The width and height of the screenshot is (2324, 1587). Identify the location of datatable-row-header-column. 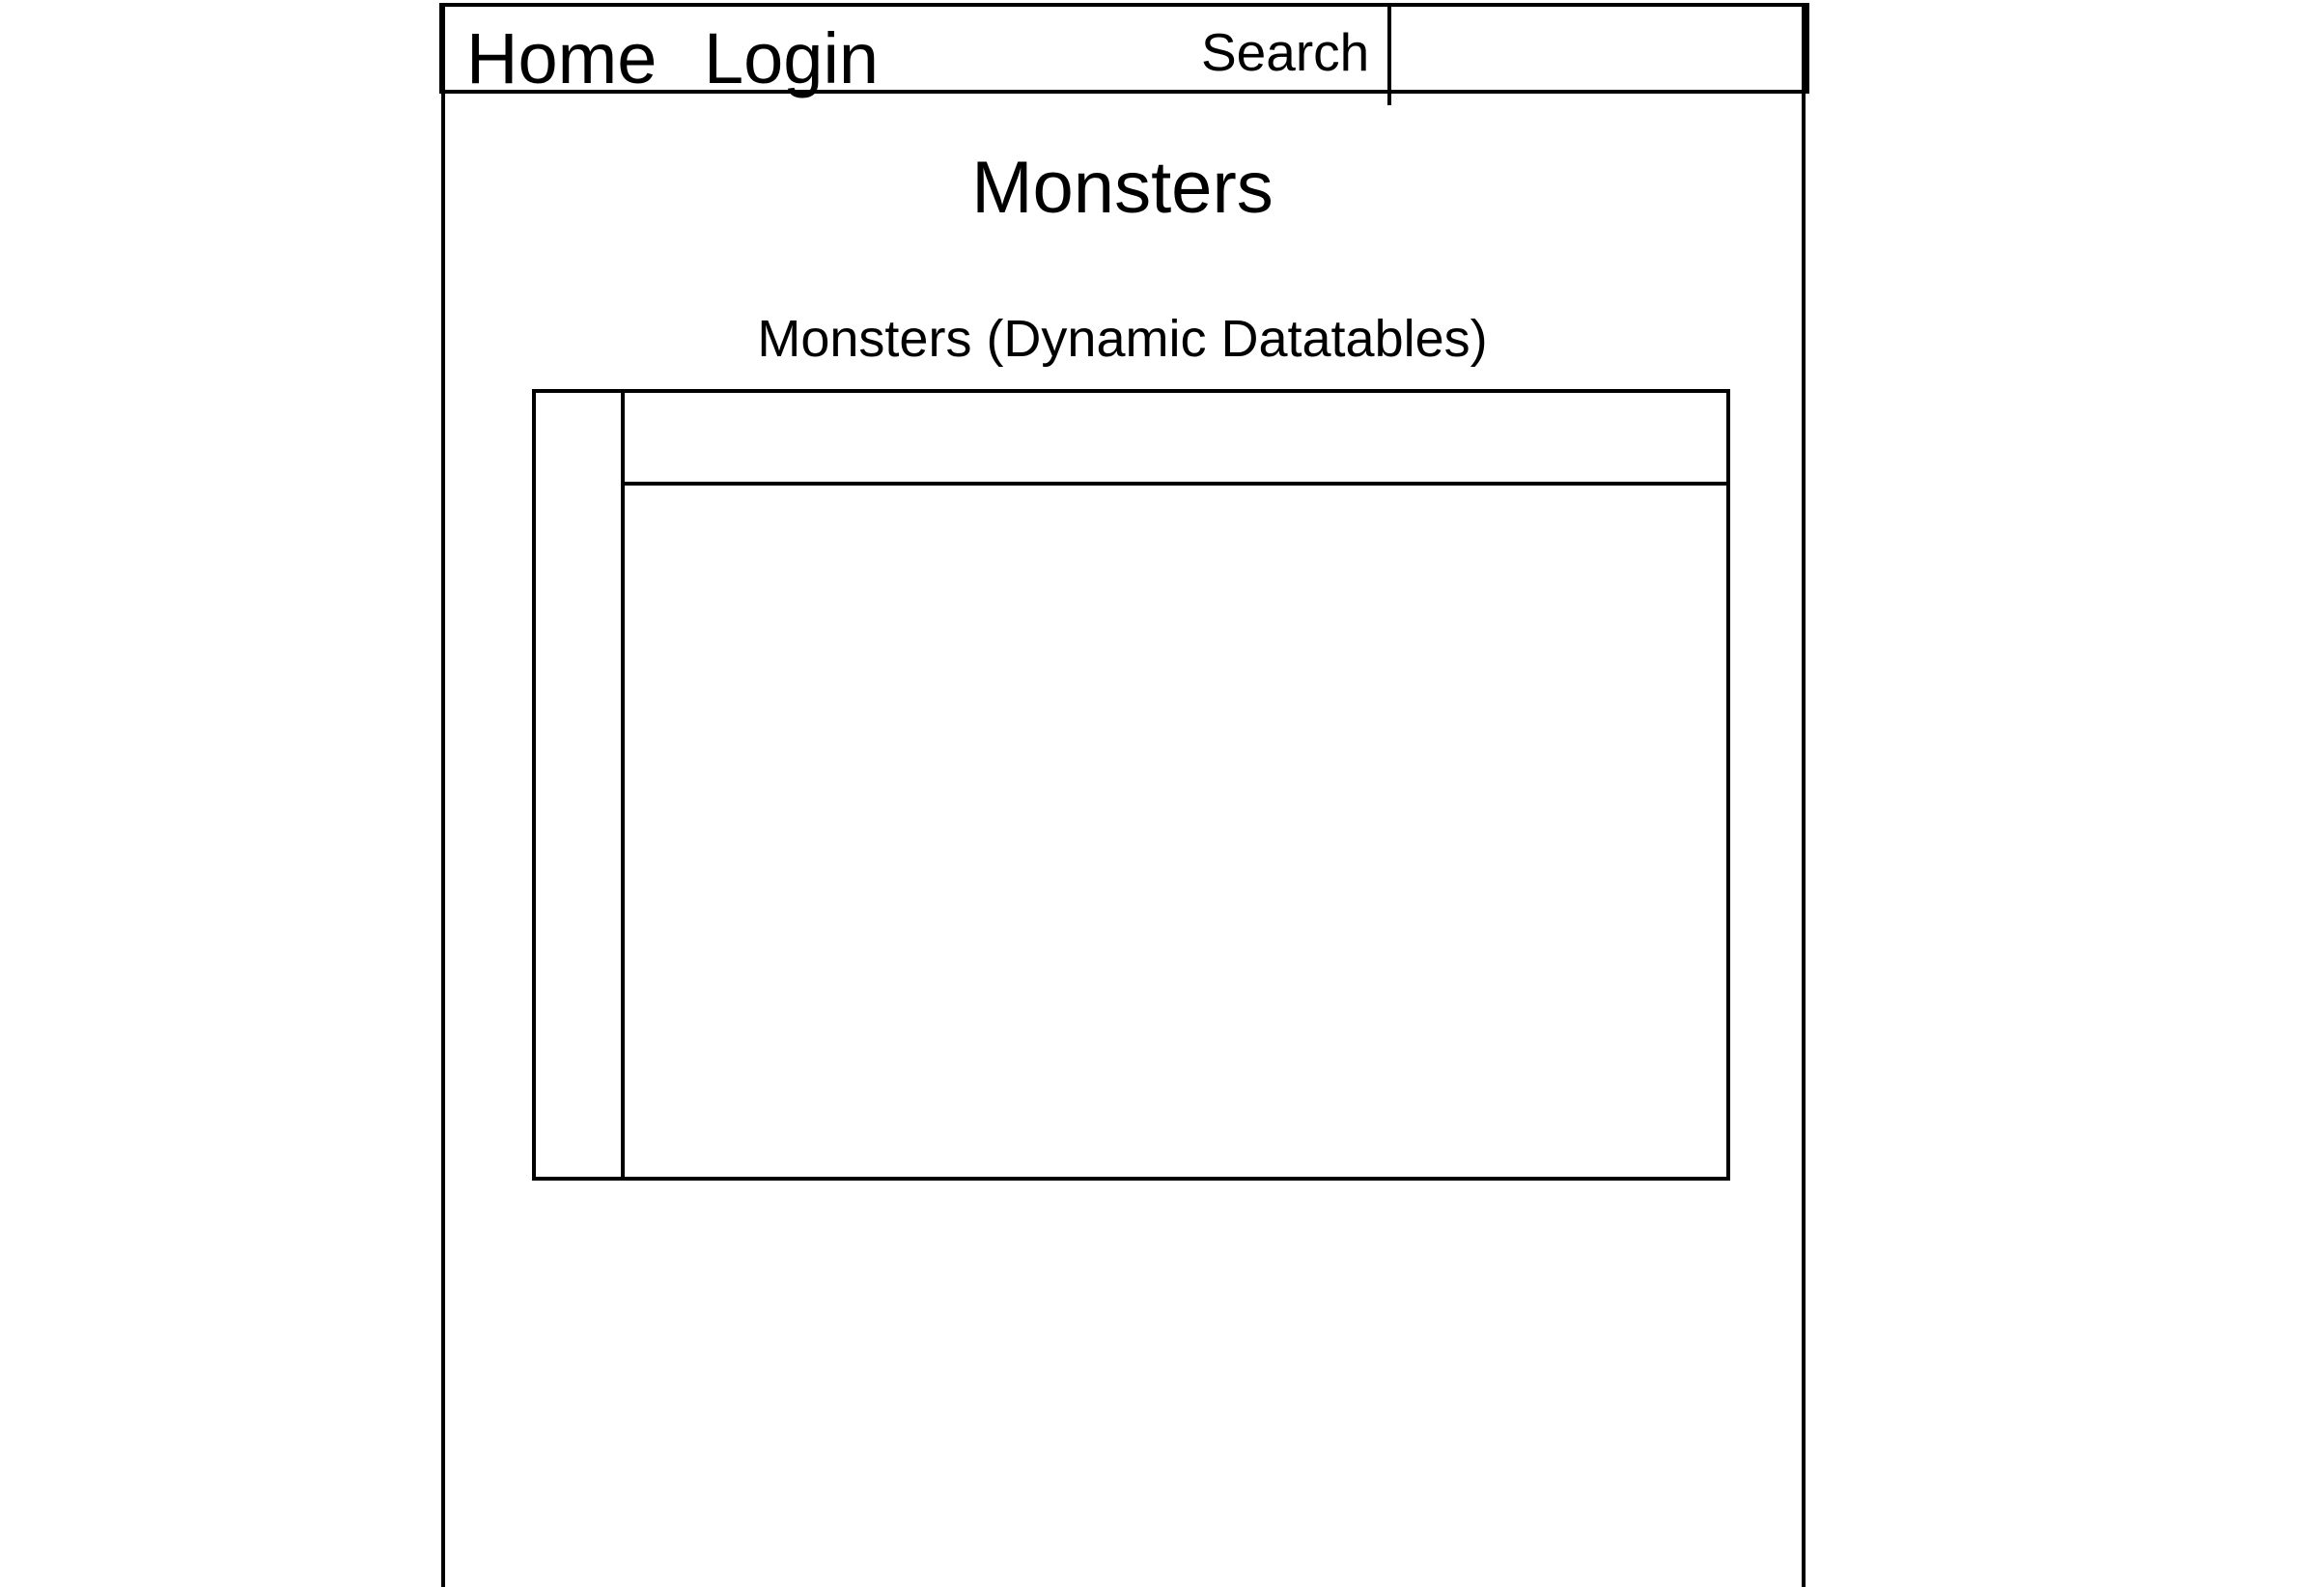
(580, 785).